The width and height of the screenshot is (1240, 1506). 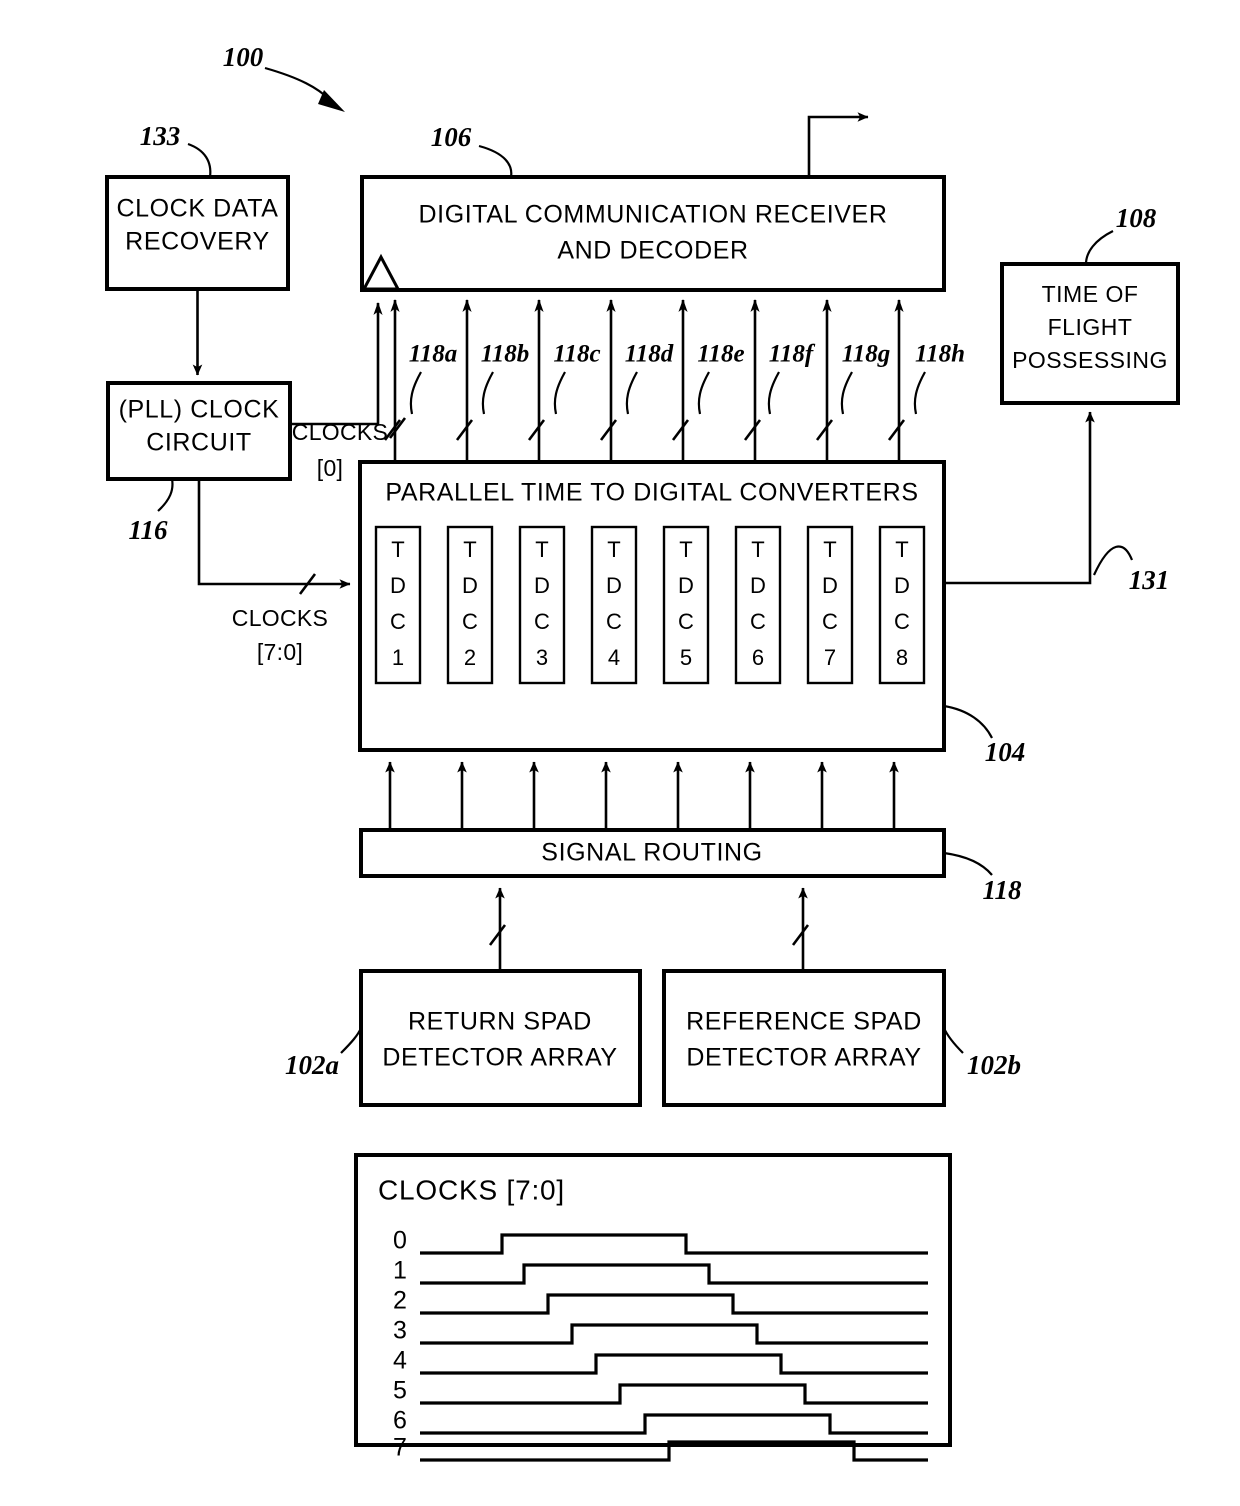 What do you see at coordinates (148, 530) in the screenshot?
I see `ref-116-text: 116` at bounding box center [148, 530].